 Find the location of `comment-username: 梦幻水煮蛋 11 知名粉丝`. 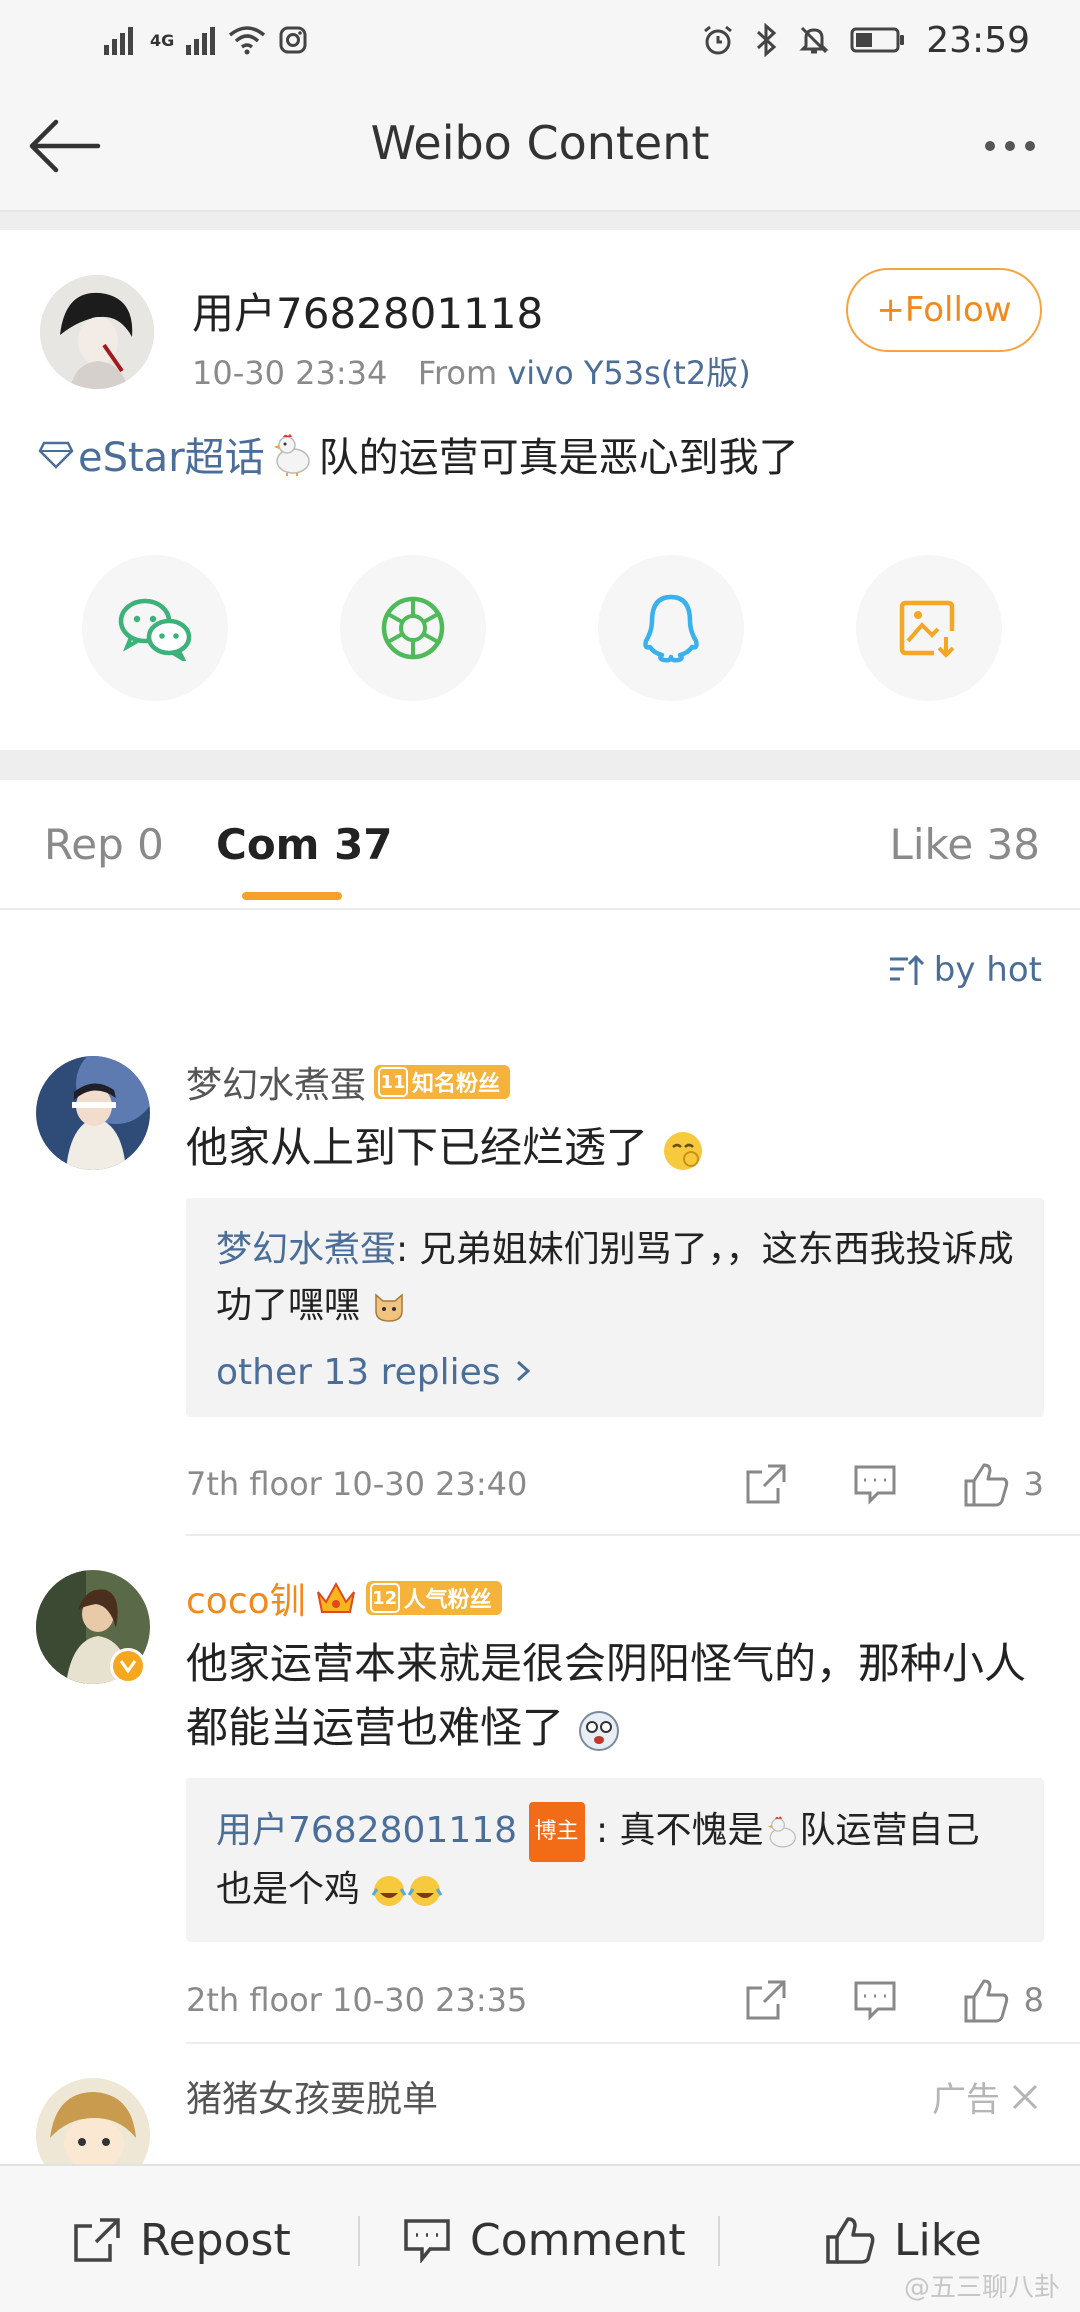

comment-username: 梦幻水煮蛋 11 知名粉丝 is located at coordinates (348, 1082).